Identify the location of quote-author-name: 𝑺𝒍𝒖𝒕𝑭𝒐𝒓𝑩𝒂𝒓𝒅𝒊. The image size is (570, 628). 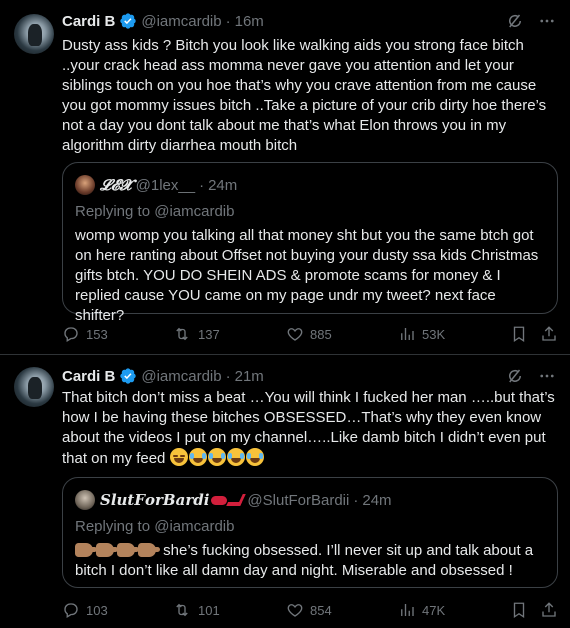
(155, 500).